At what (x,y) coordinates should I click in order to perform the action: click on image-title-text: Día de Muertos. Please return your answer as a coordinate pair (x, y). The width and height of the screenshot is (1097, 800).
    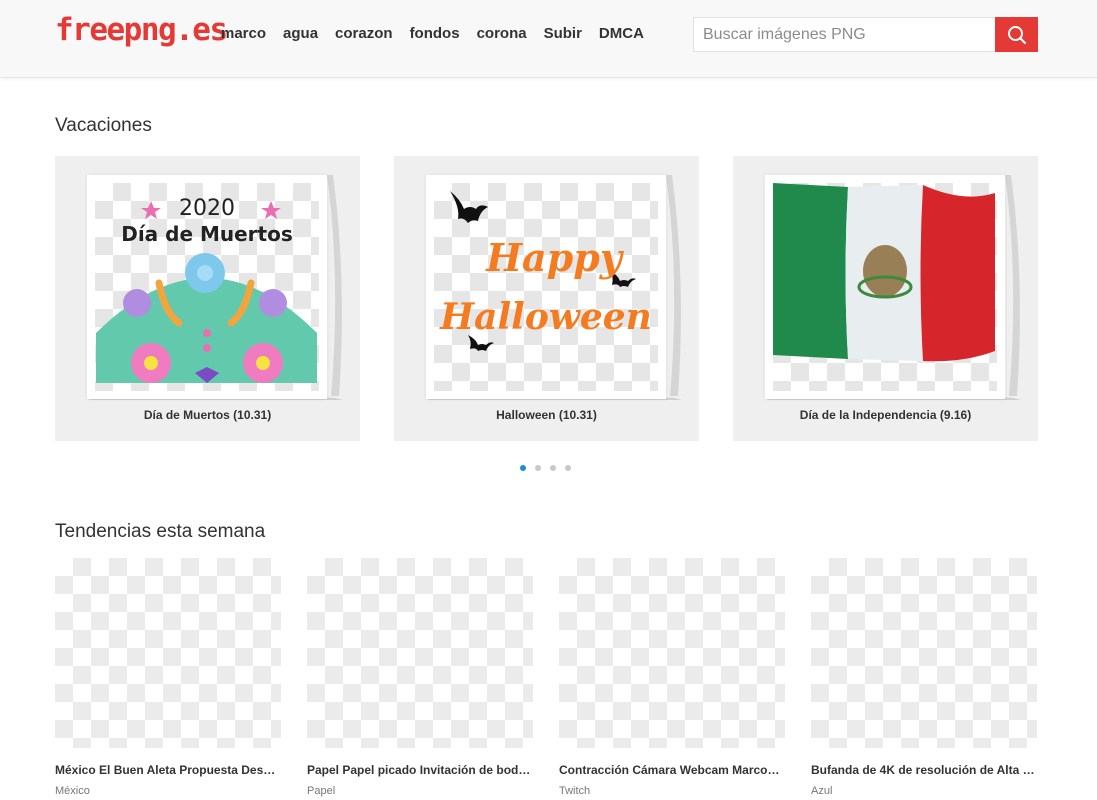
    Looking at the image, I should click on (207, 234).